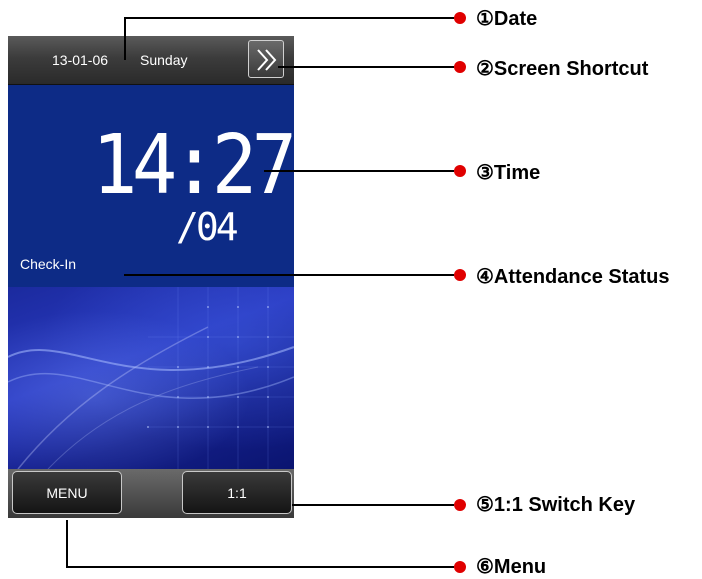 The height and width of the screenshot is (579, 702). I want to click on wallpaper-art, so click(151, 378).